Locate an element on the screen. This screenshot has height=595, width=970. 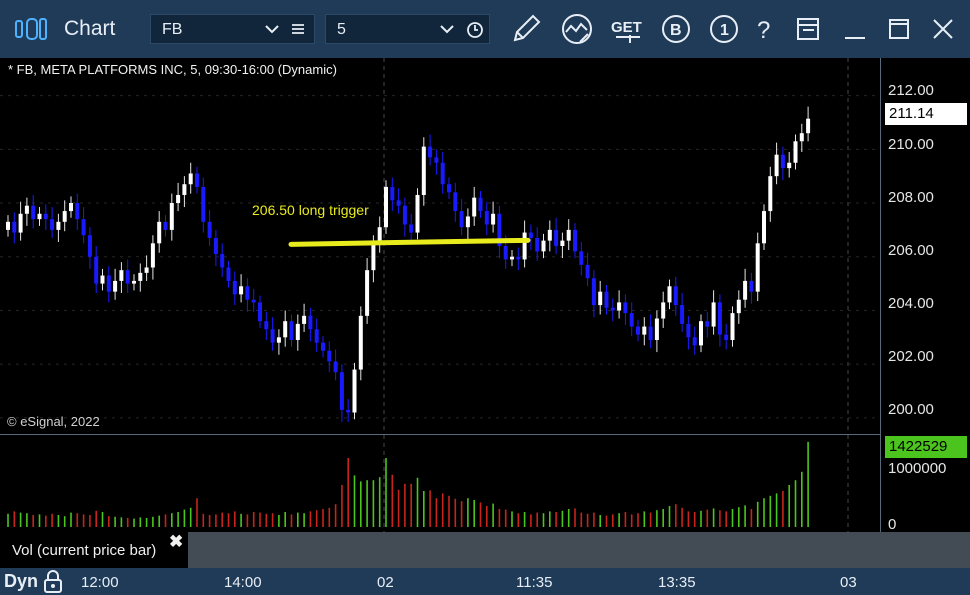
chevron-down-icon is located at coordinates (447, 29).